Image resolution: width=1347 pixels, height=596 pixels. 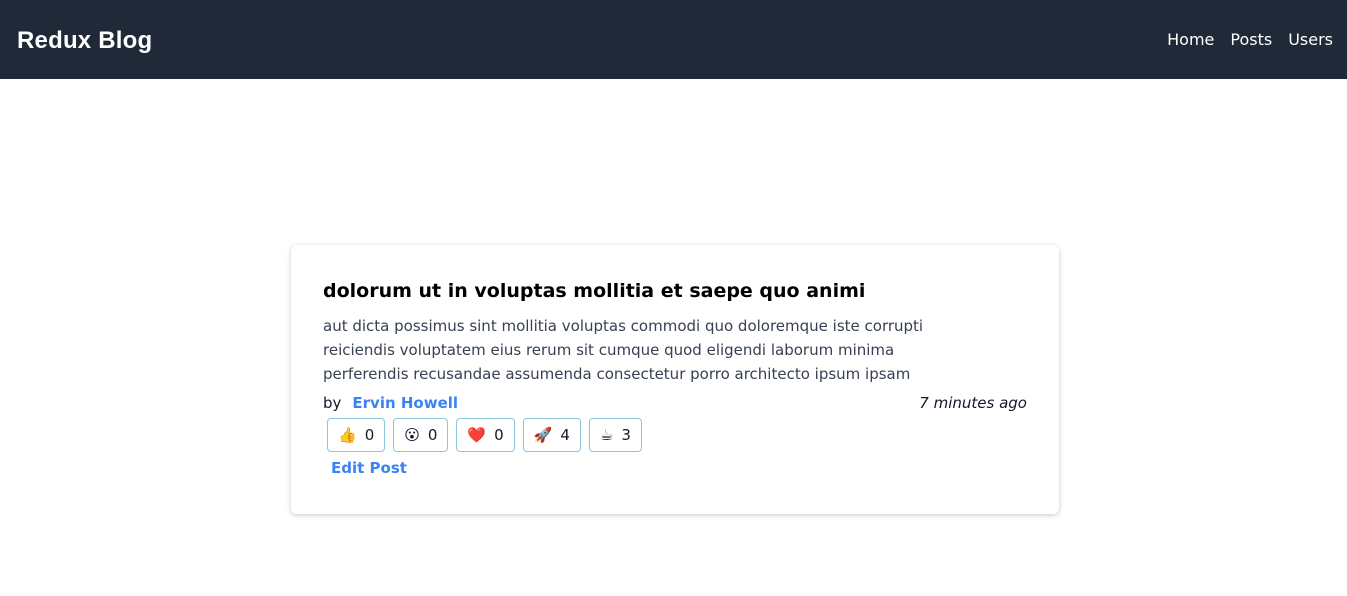 I want to click on post-byline: by Ervin Howell, so click(x=390, y=403).